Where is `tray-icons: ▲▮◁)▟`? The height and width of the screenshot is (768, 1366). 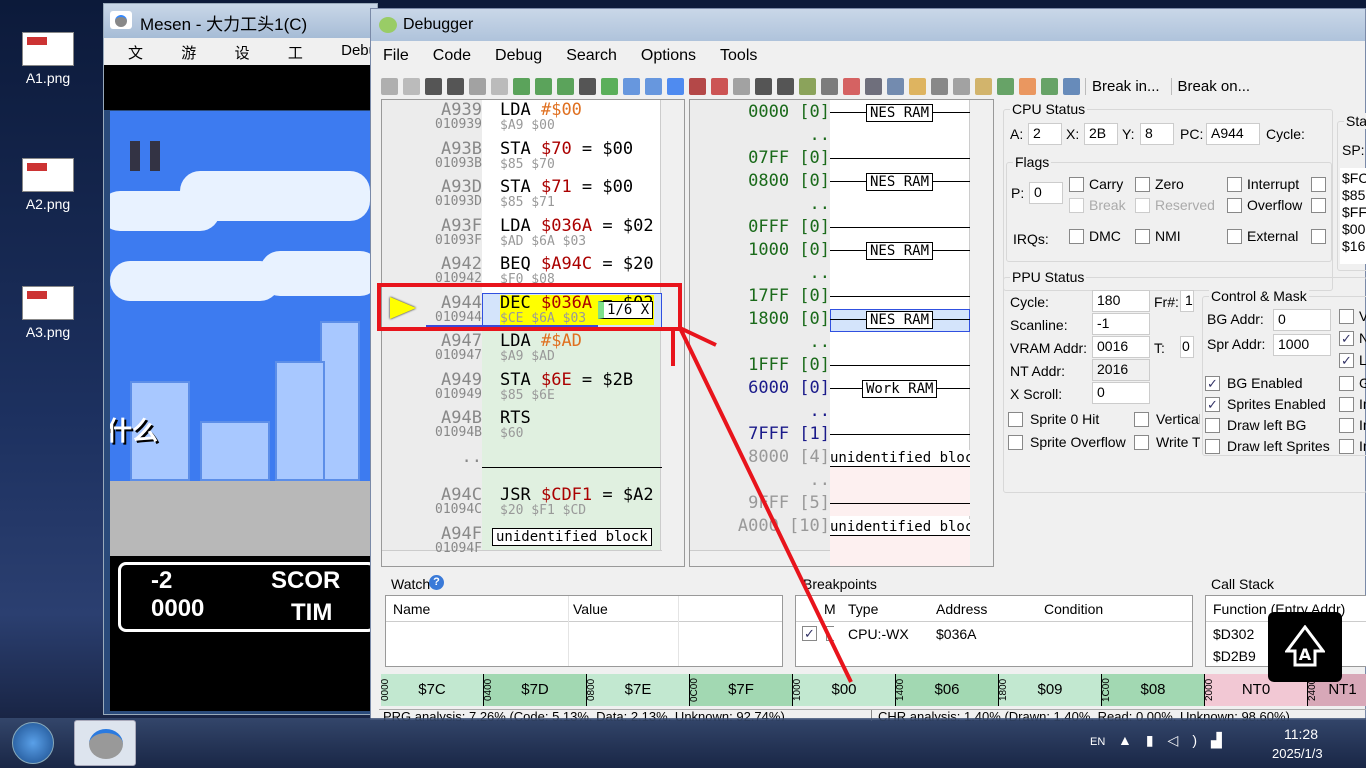 tray-icons: ▲▮◁)▟ is located at coordinates (1177, 740).